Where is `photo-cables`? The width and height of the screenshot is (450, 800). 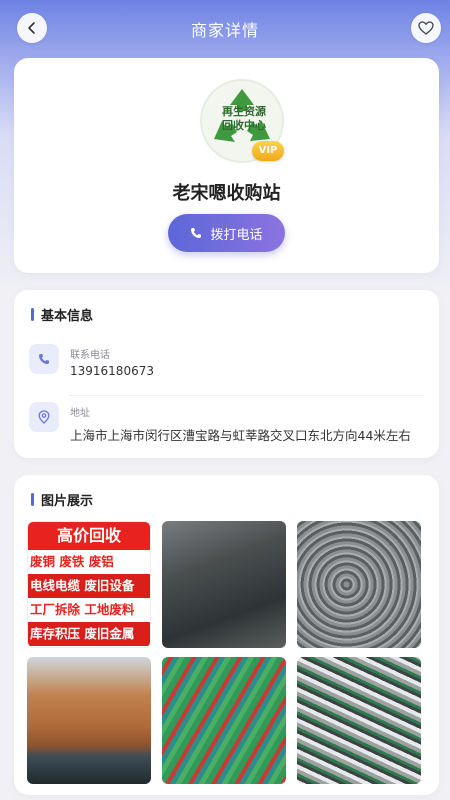 photo-cables is located at coordinates (224, 720).